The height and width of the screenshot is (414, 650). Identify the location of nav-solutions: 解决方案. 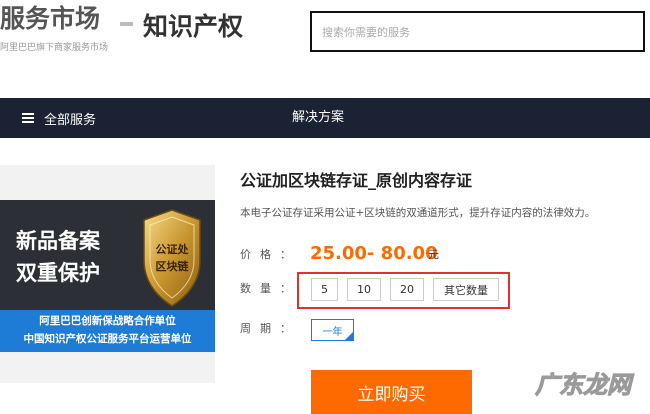
(318, 118).